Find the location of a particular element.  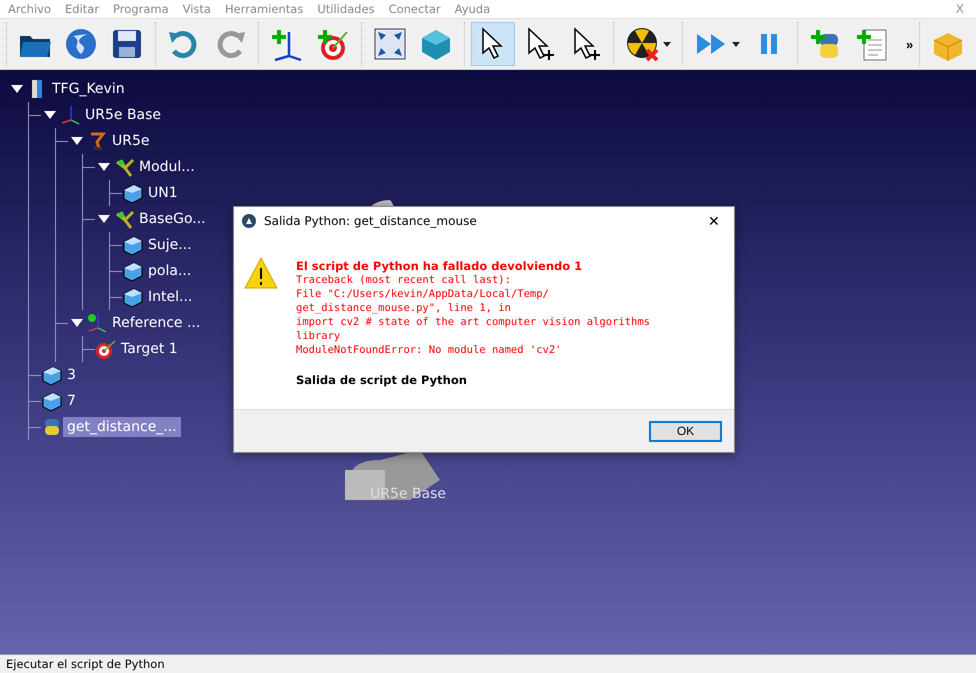

traceback-line: Traceback (most recent call last): is located at coordinates (404, 280).